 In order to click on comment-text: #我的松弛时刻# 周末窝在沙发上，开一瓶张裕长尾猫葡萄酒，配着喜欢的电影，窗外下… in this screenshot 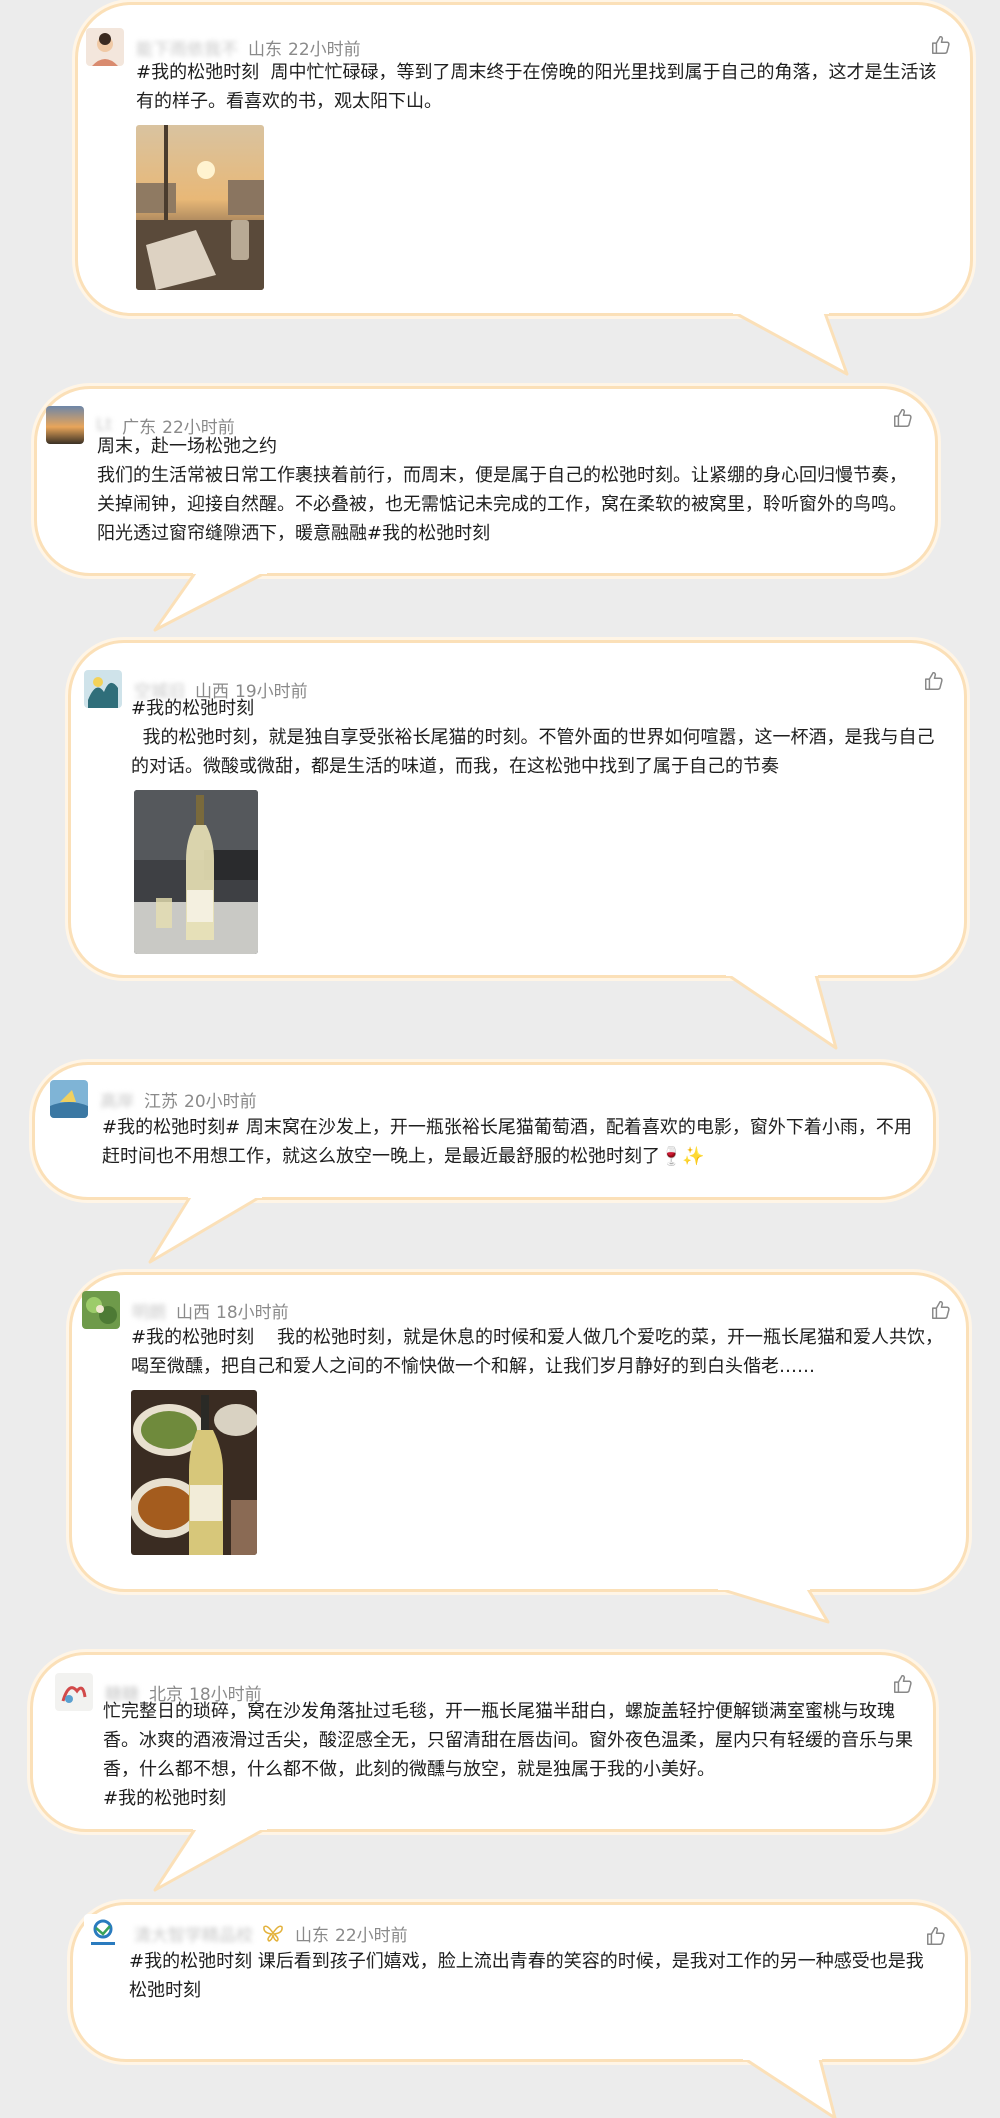, I will do `click(507, 1142)`.